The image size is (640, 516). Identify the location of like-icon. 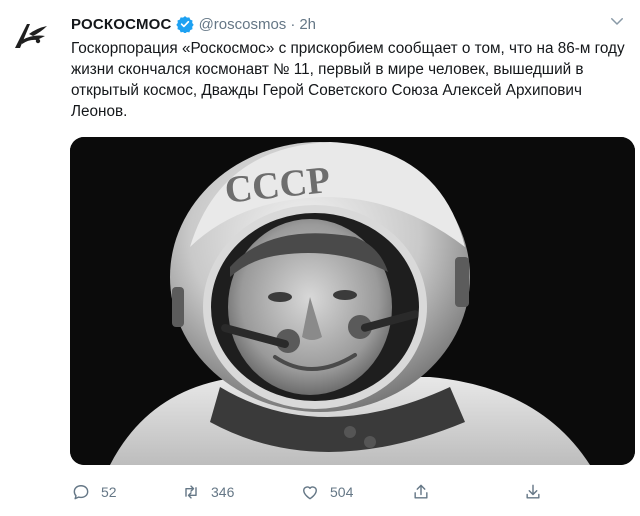
(310, 493).